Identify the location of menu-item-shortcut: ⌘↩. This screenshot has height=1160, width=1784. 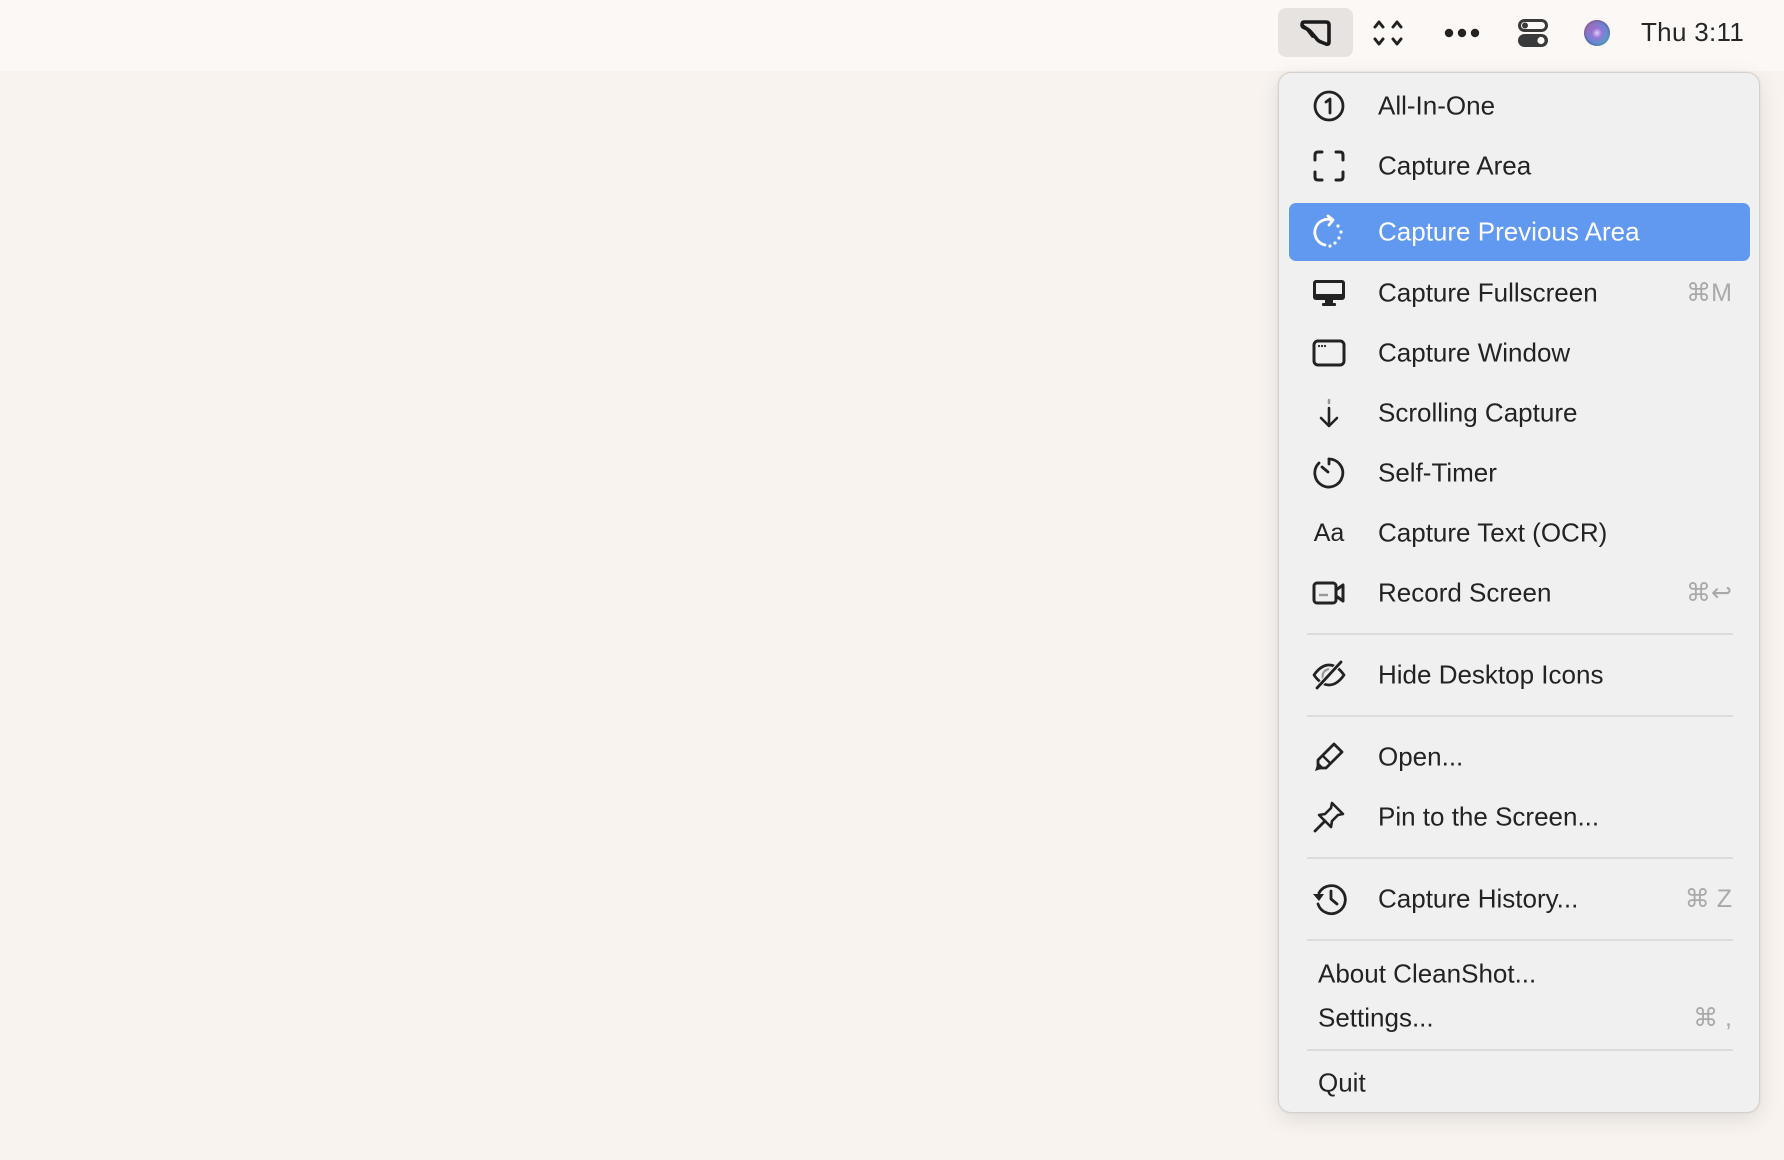
(1709, 593).